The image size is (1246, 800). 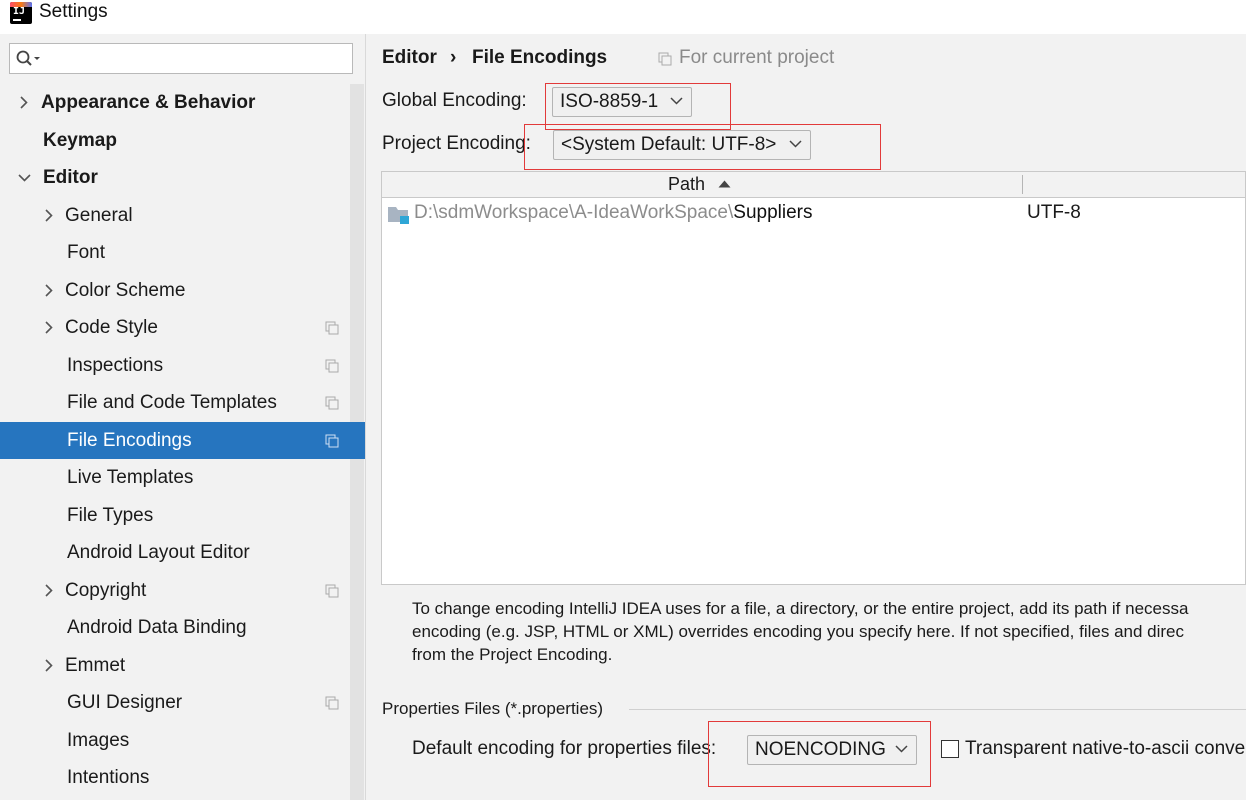 I want to click on sidebar-item-copyright: Copyright, so click(x=175, y=590).